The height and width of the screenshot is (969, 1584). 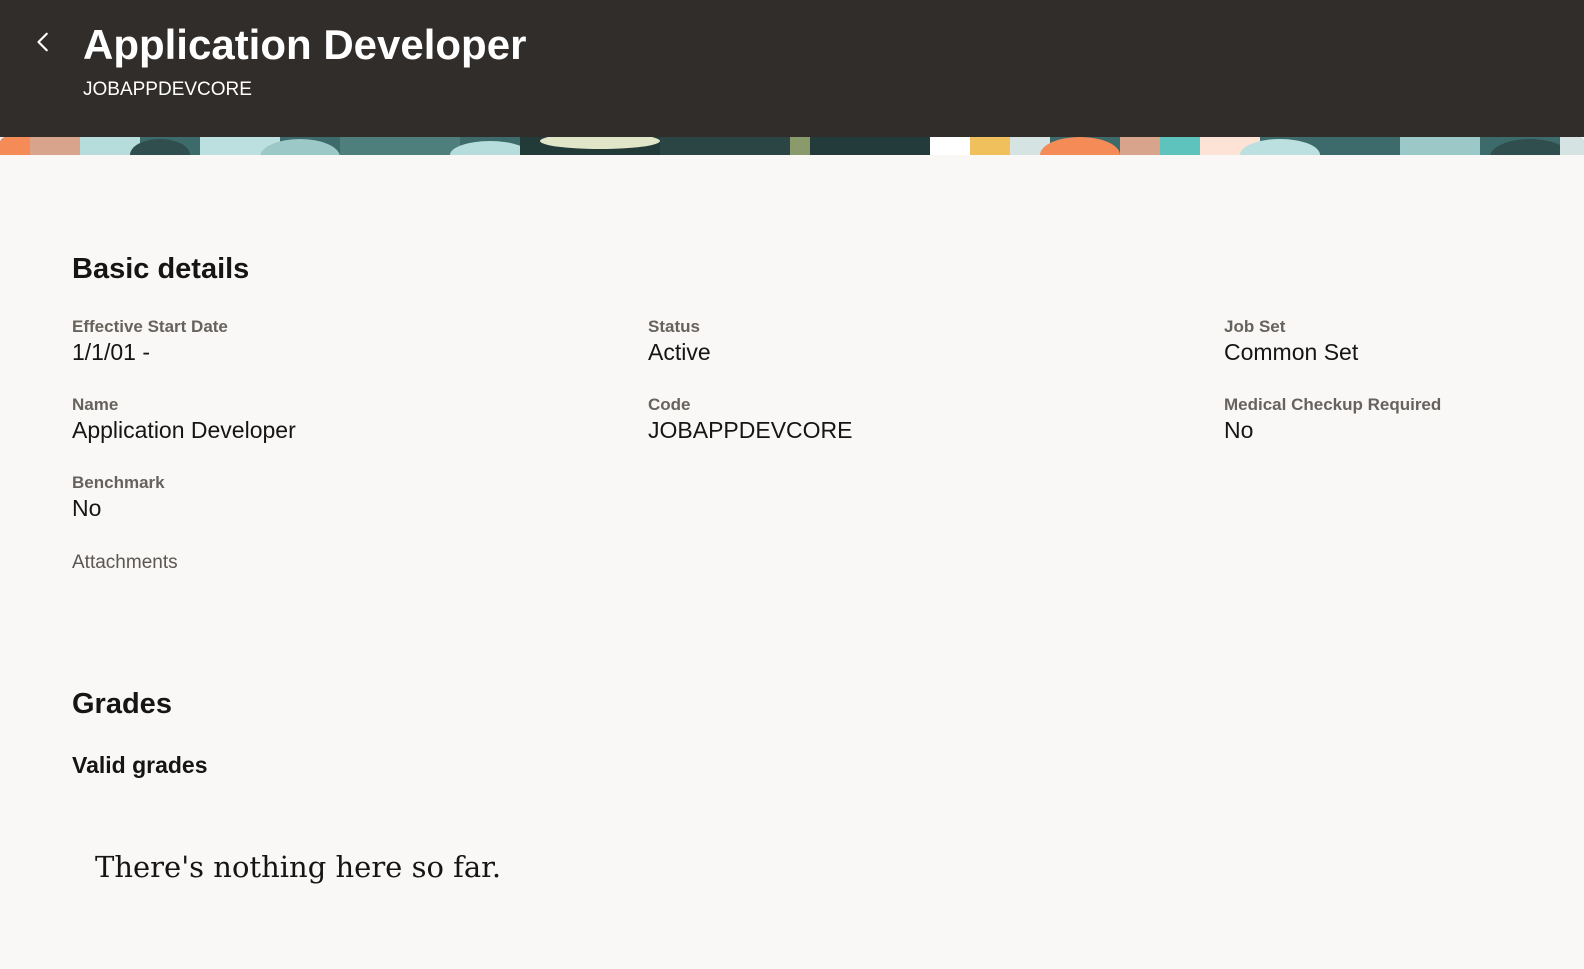 What do you see at coordinates (1332, 419) in the screenshot?
I see `medical-checkup-required-field: Medical Checkup Required No` at bounding box center [1332, 419].